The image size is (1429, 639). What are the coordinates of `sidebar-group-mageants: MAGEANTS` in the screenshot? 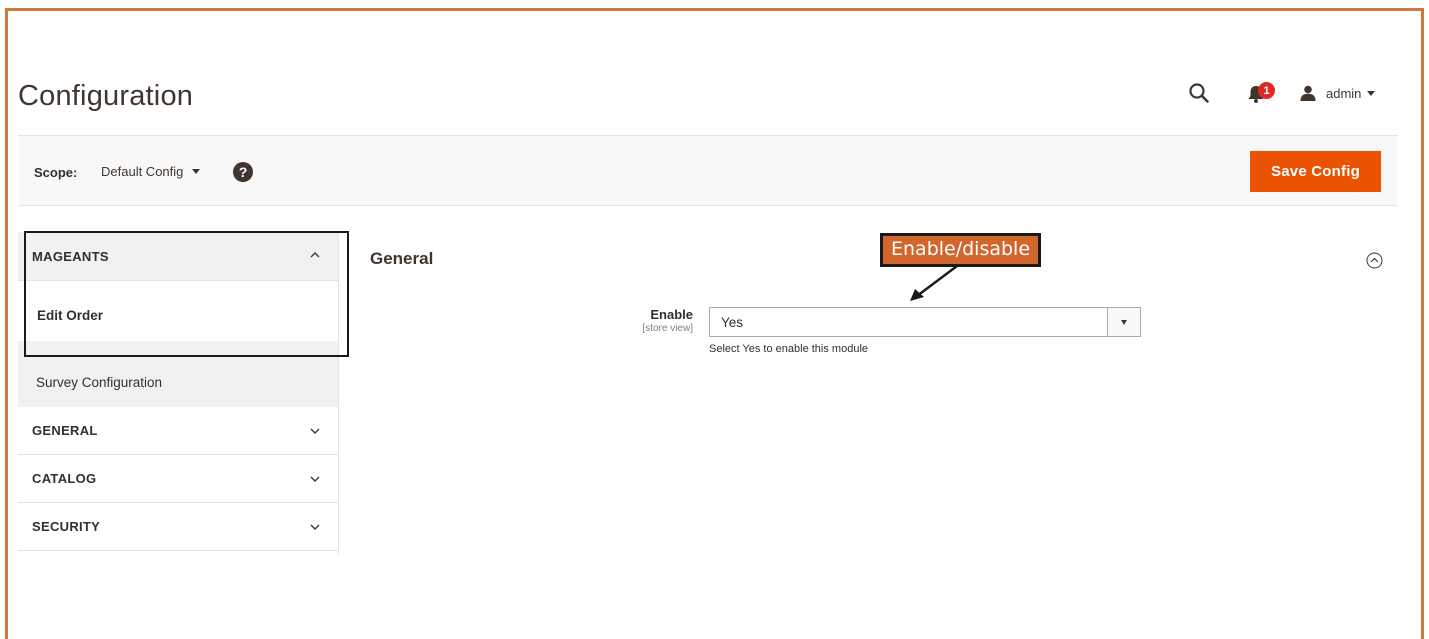 It's located at (178, 256).